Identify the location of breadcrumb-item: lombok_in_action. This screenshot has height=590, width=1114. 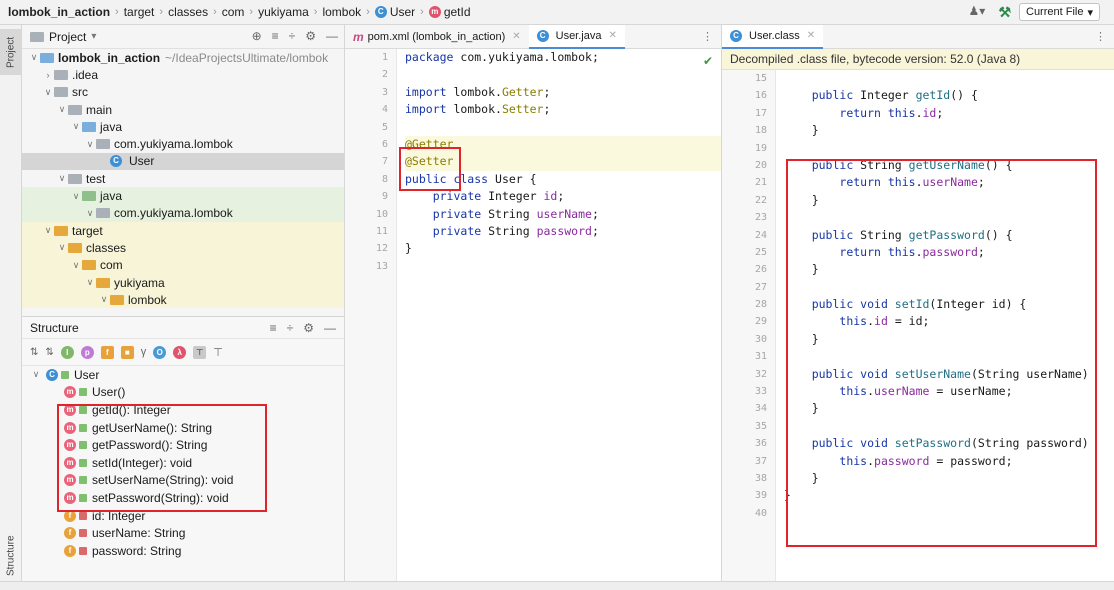
(59, 12).